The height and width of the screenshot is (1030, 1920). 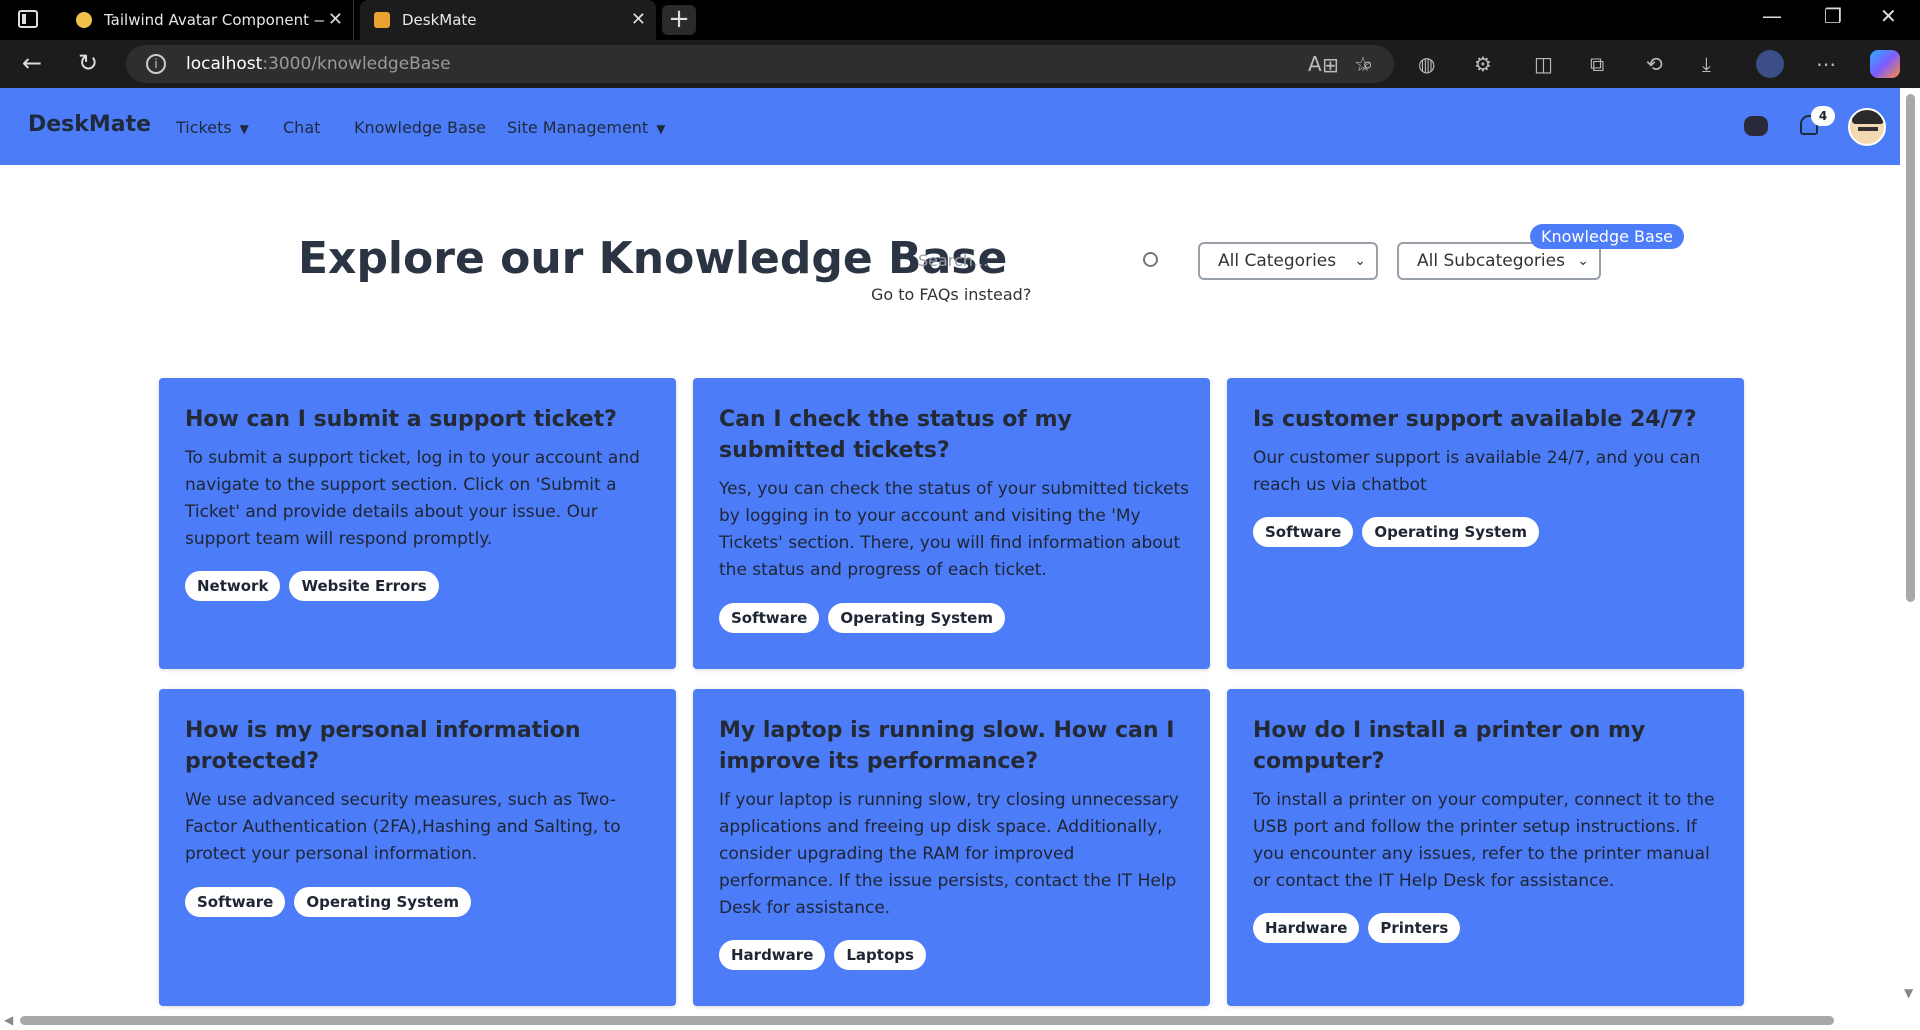 I want to click on nav-knowledge-base: Knowledge Base, so click(x=420, y=127).